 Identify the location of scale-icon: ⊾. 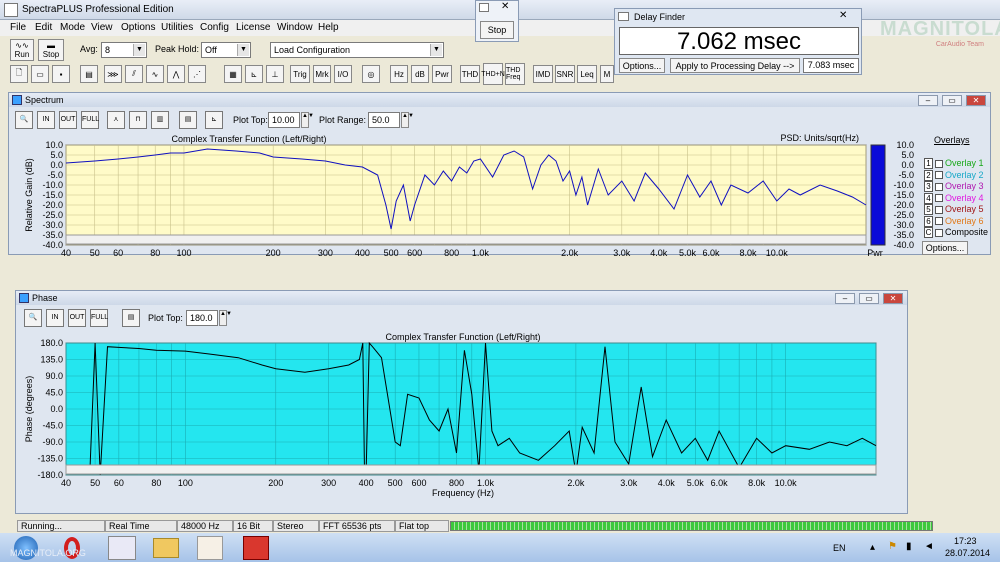
(214, 120).